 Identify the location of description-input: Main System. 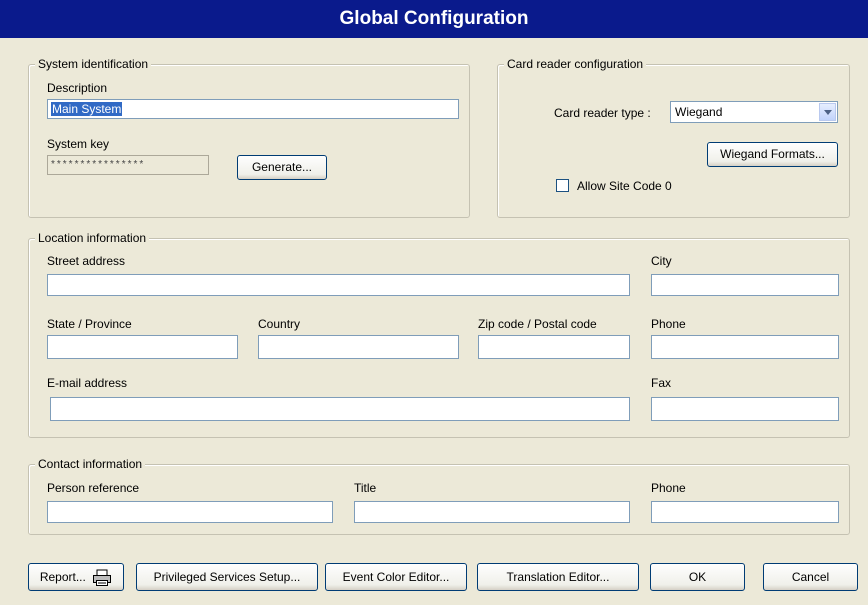
(253, 109).